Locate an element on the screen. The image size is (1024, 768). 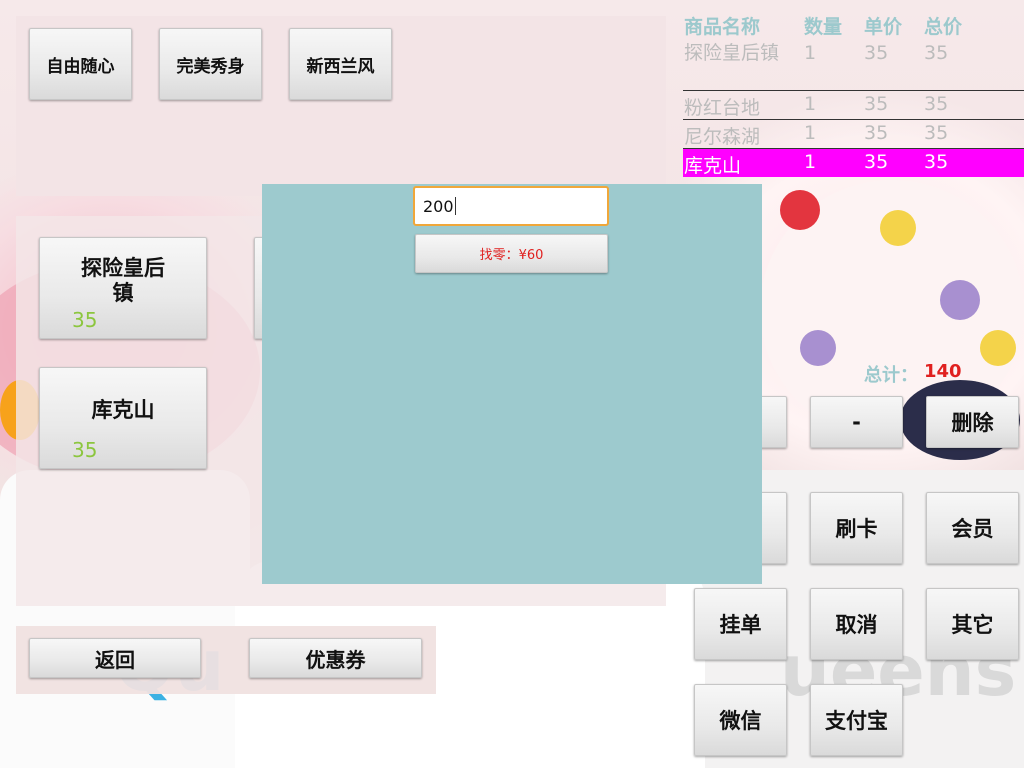
order-row: 尼尔森湖 1 35 35 is located at coordinates (853, 134).